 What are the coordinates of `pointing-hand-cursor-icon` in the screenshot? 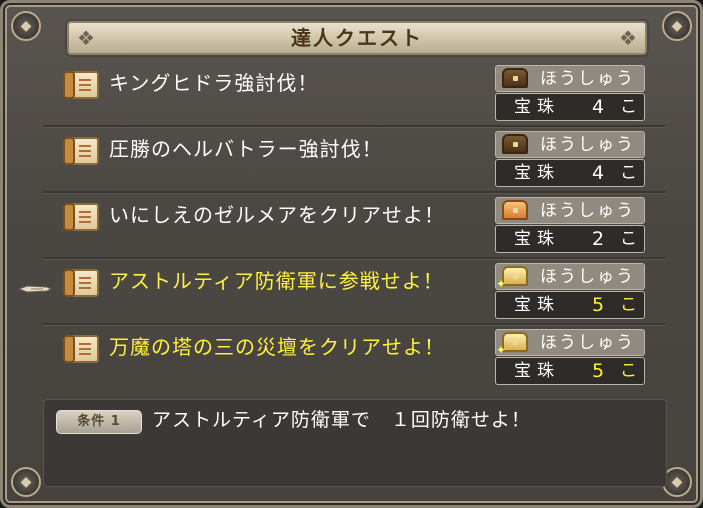 It's located at (35, 289).